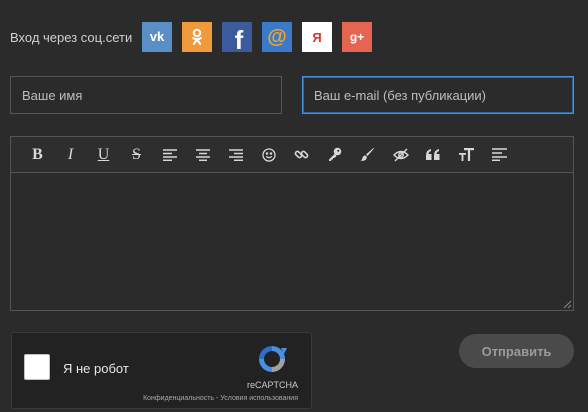 The width and height of the screenshot is (588, 412). I want to click on vk-login-button: vk, so click(157, 37).